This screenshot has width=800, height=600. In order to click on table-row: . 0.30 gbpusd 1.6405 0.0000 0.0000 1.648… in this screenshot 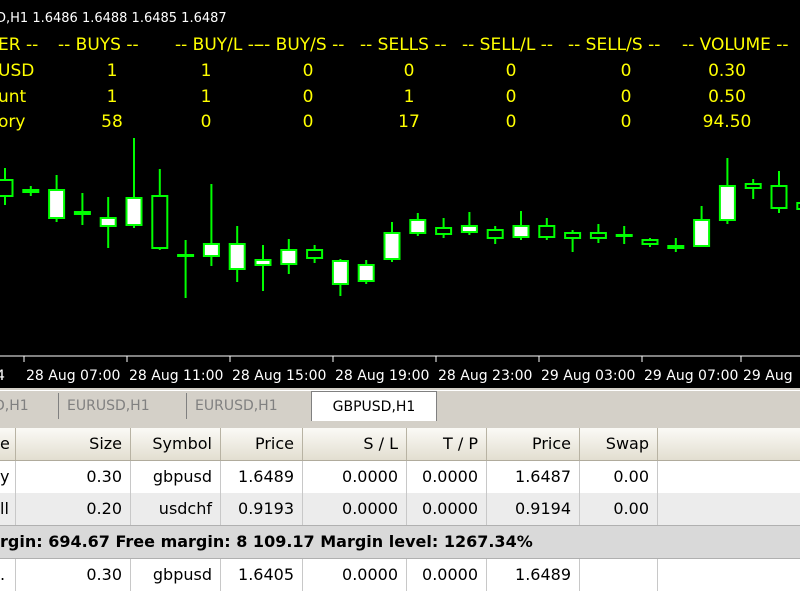, I will do `click(400, 575)`.